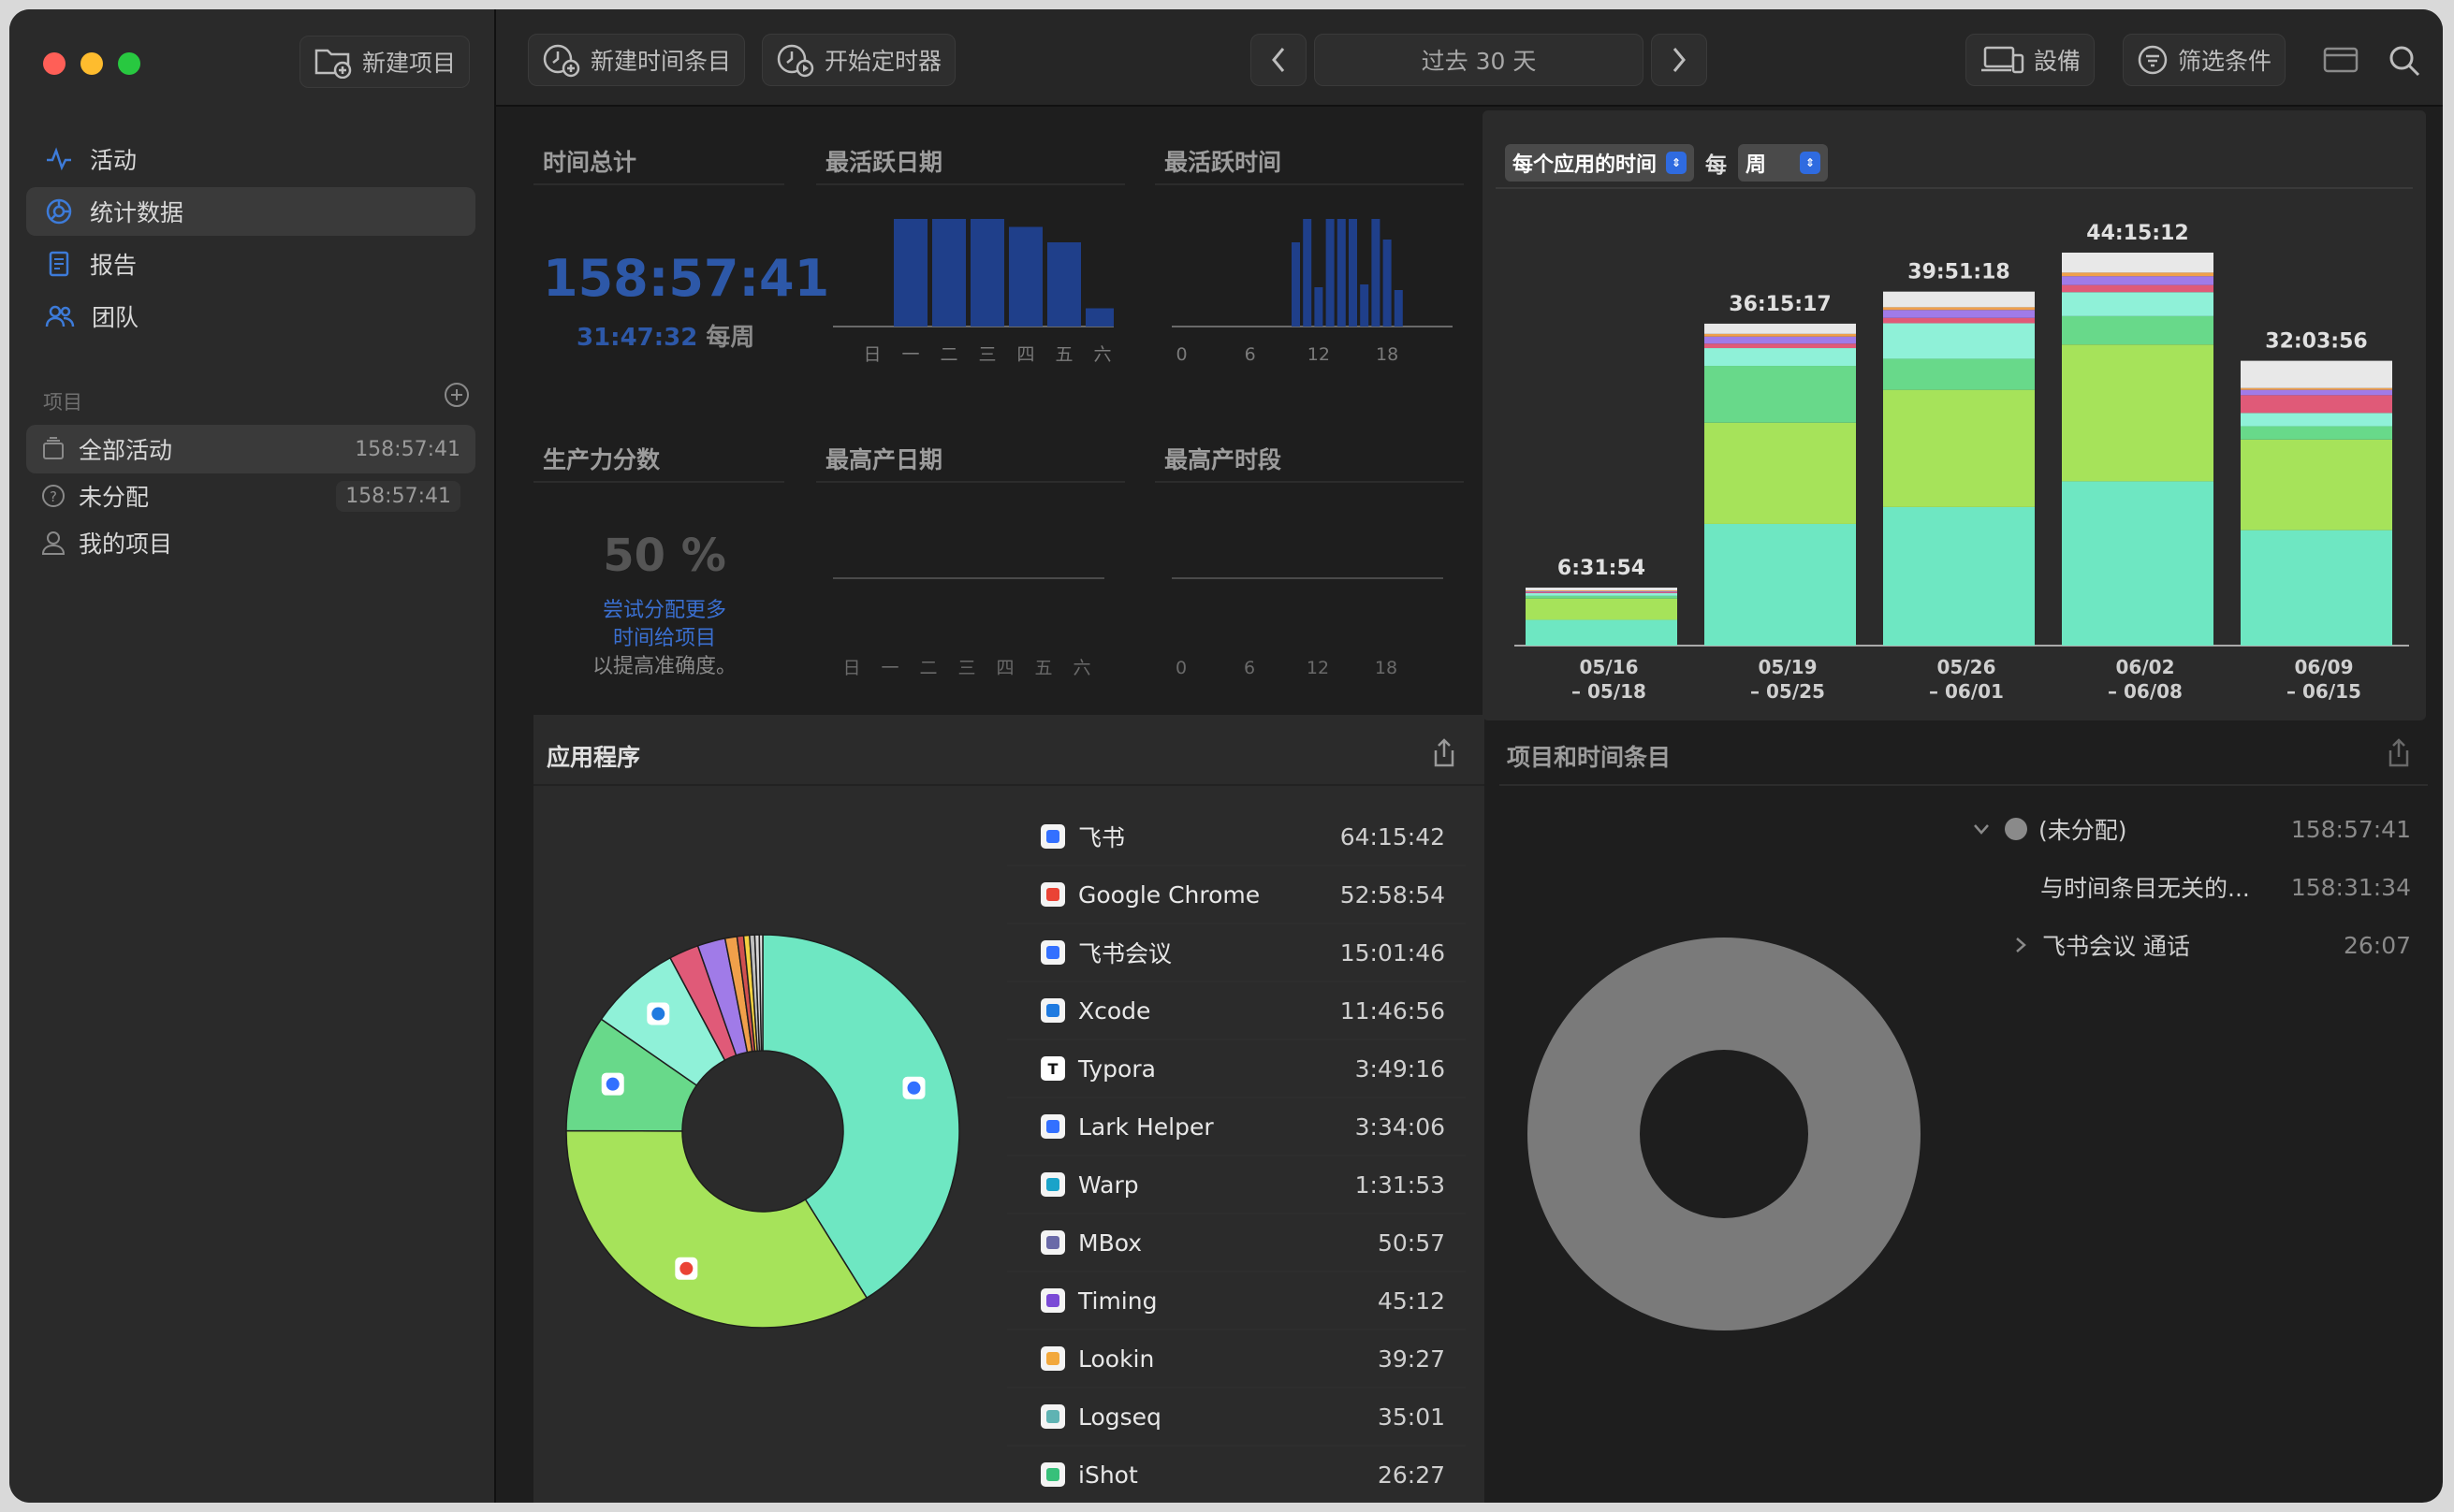 The image size is (2454, 1512). Describe the element at coordinates (1236, 953) in the screenshot. I see `app-row: 飞书会议 15:01:46` at that location.